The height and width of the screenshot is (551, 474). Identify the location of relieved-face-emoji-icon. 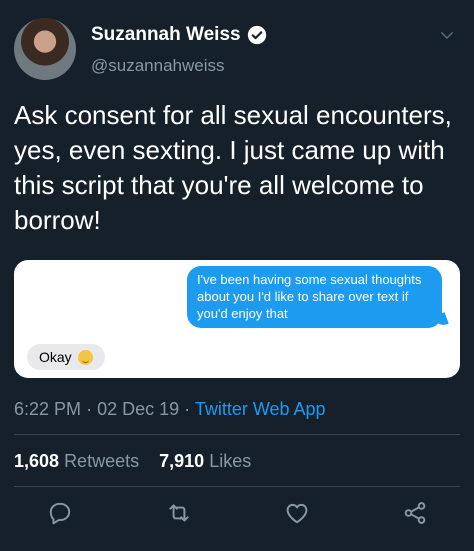
(85, 357).